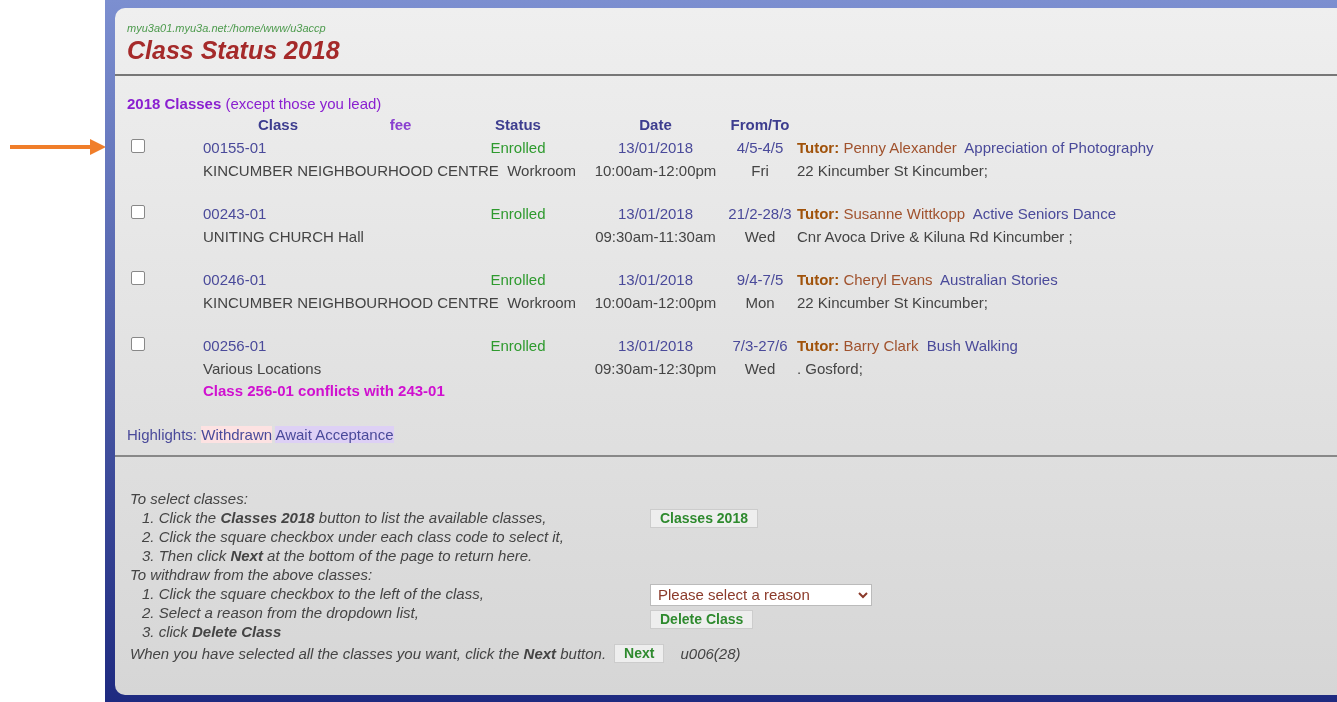 This screenshot has width=1337, height=702. I want to click on reason-select: Please select a reason, so click(761, 594).